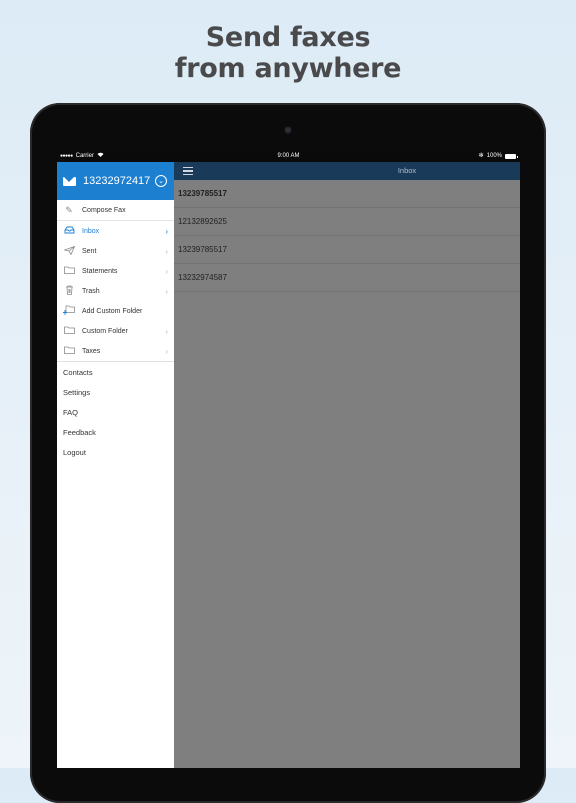 This screenshot has height=803, width=576. I want to click on fax-list-item: 12132892625, so click(347, 222).